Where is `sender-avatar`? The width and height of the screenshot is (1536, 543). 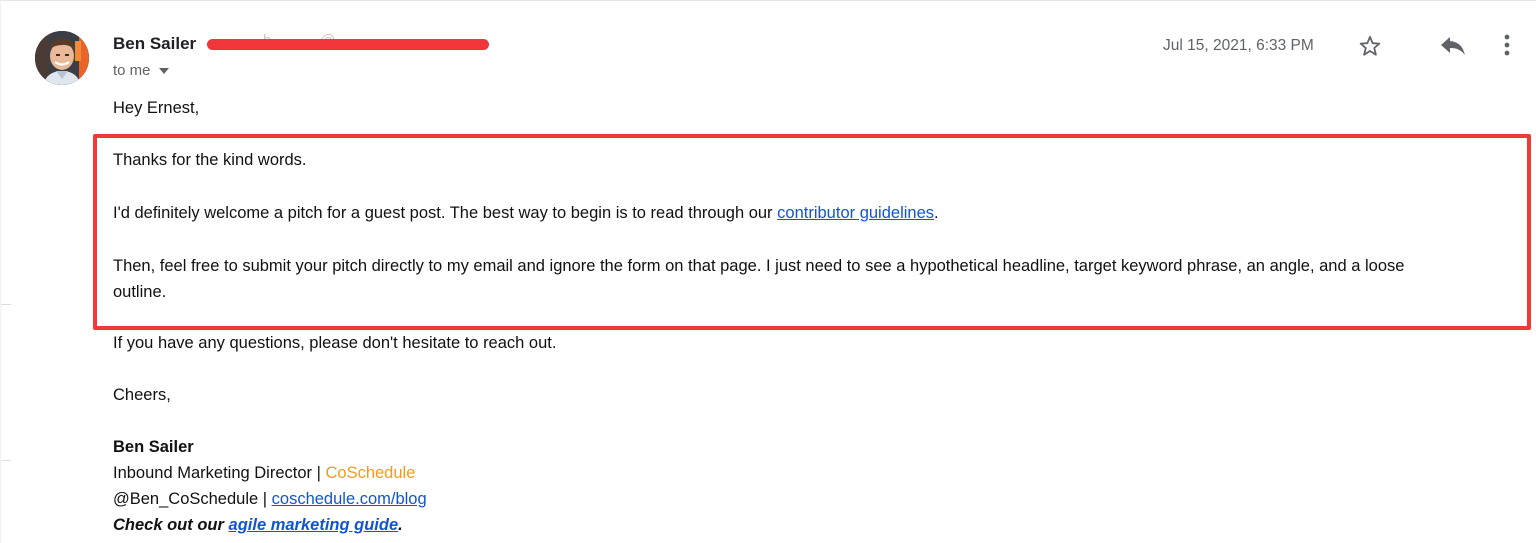
sender-avatar is located at coordinates (62, 58).